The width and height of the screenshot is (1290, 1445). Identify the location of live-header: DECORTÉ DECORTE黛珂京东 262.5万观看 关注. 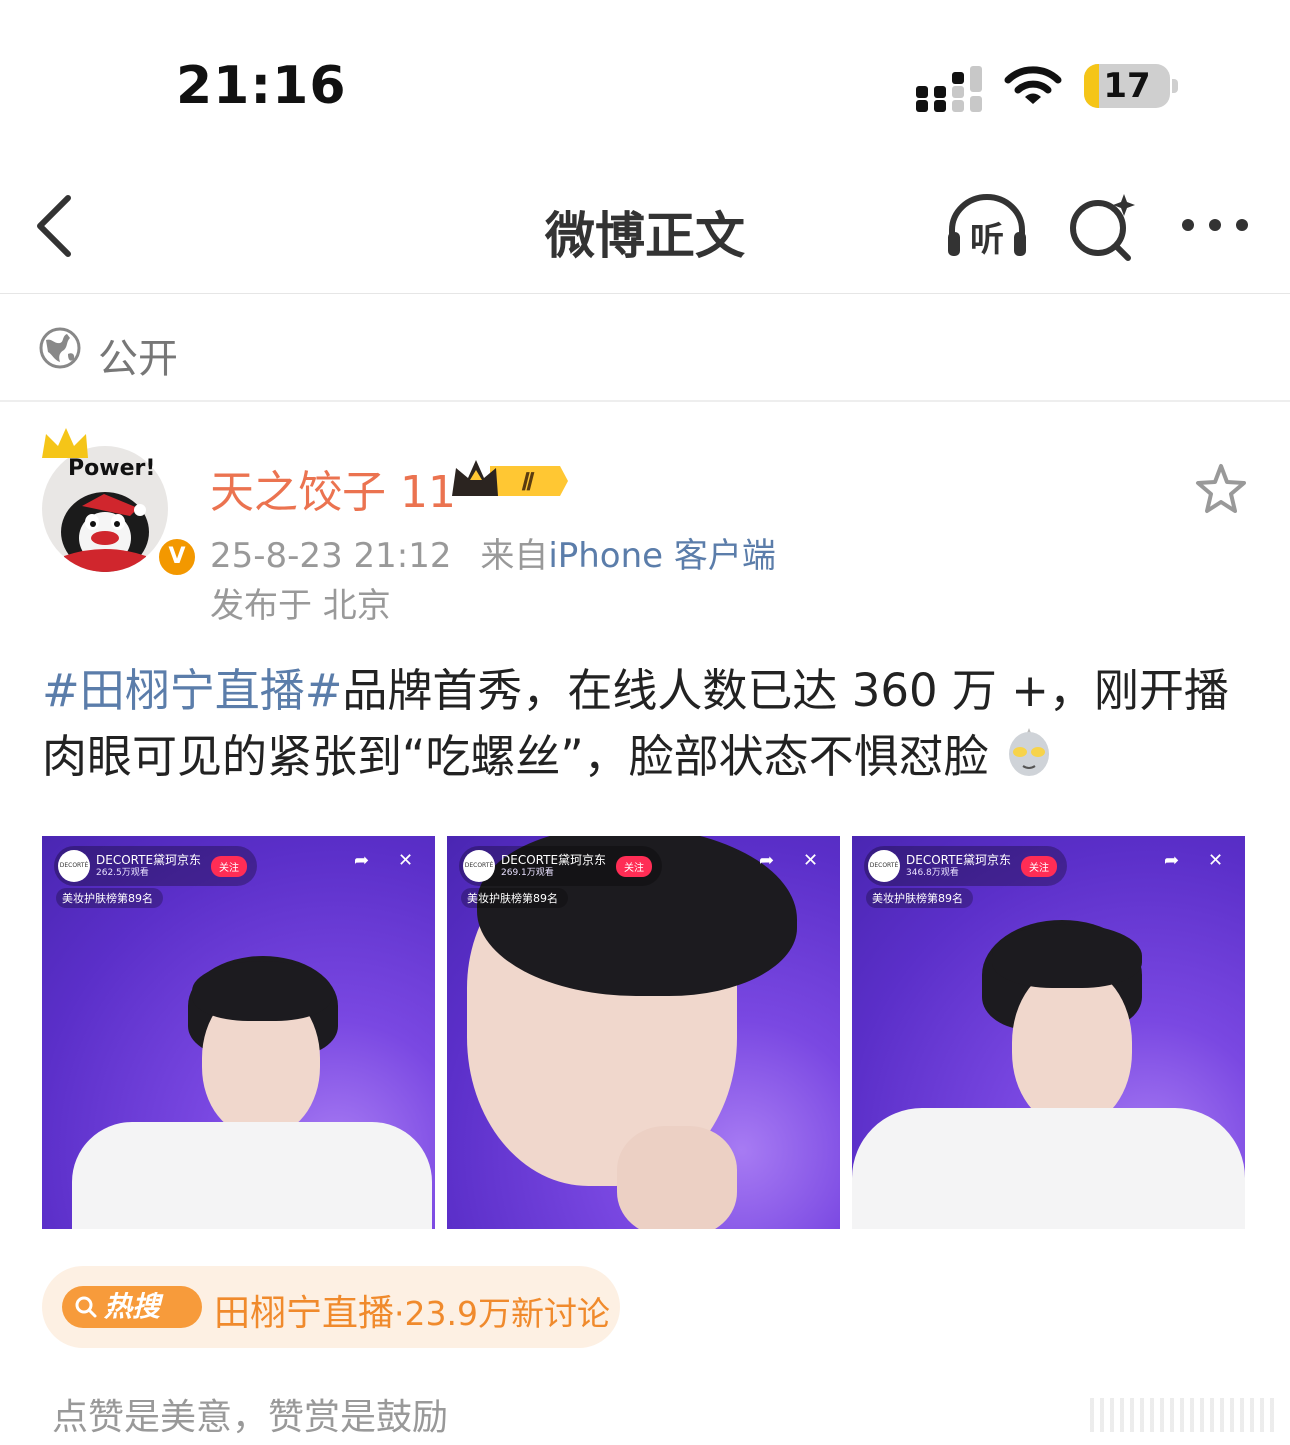
(156, 866).